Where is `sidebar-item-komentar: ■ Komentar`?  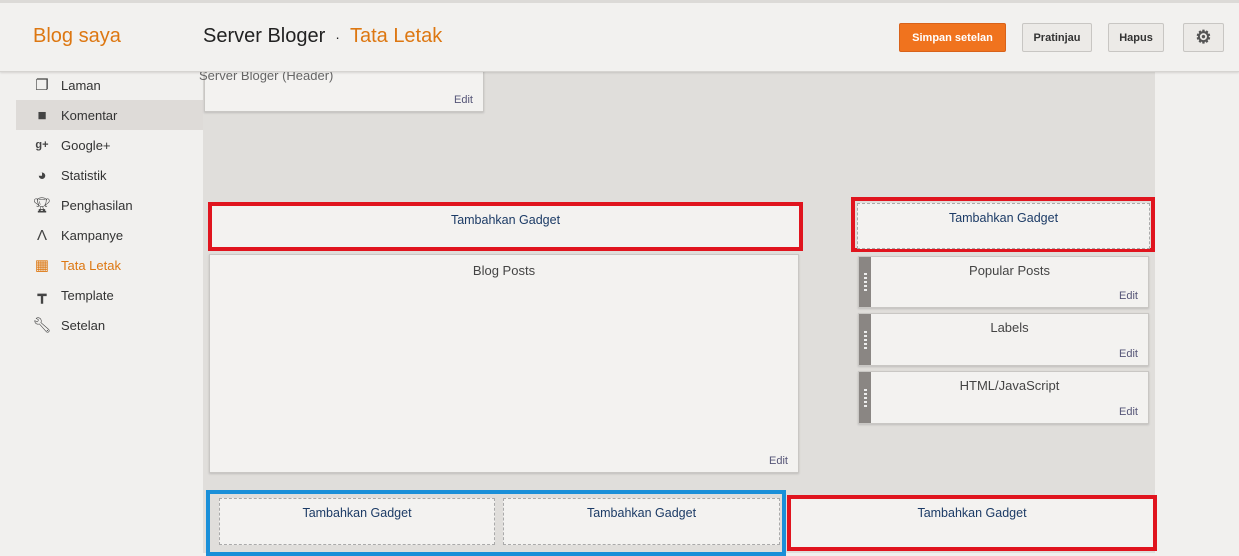
sidebar-item-komentar: ■ Komentar is located at coordinates (109, 115).